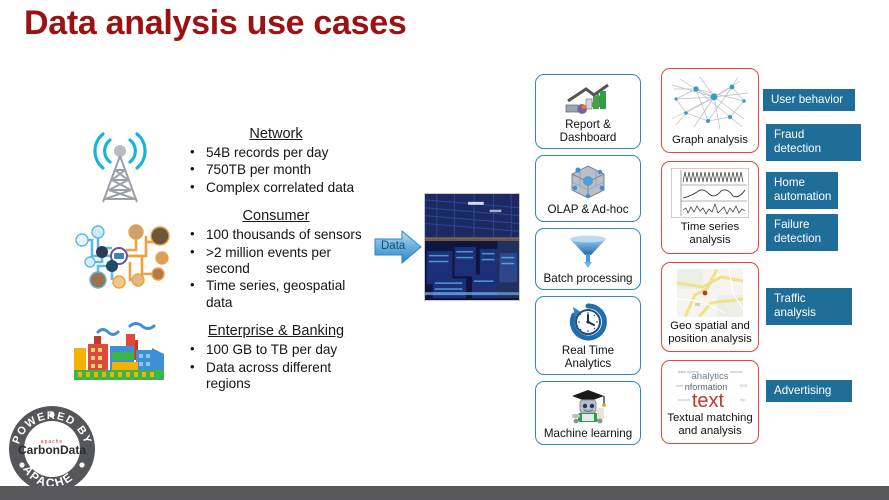 This screenshot has height=500, width=889. What do you see at coordinates (444, 493) in the screenshot?
I see `footer-bar` at bounding box center [444, 493].